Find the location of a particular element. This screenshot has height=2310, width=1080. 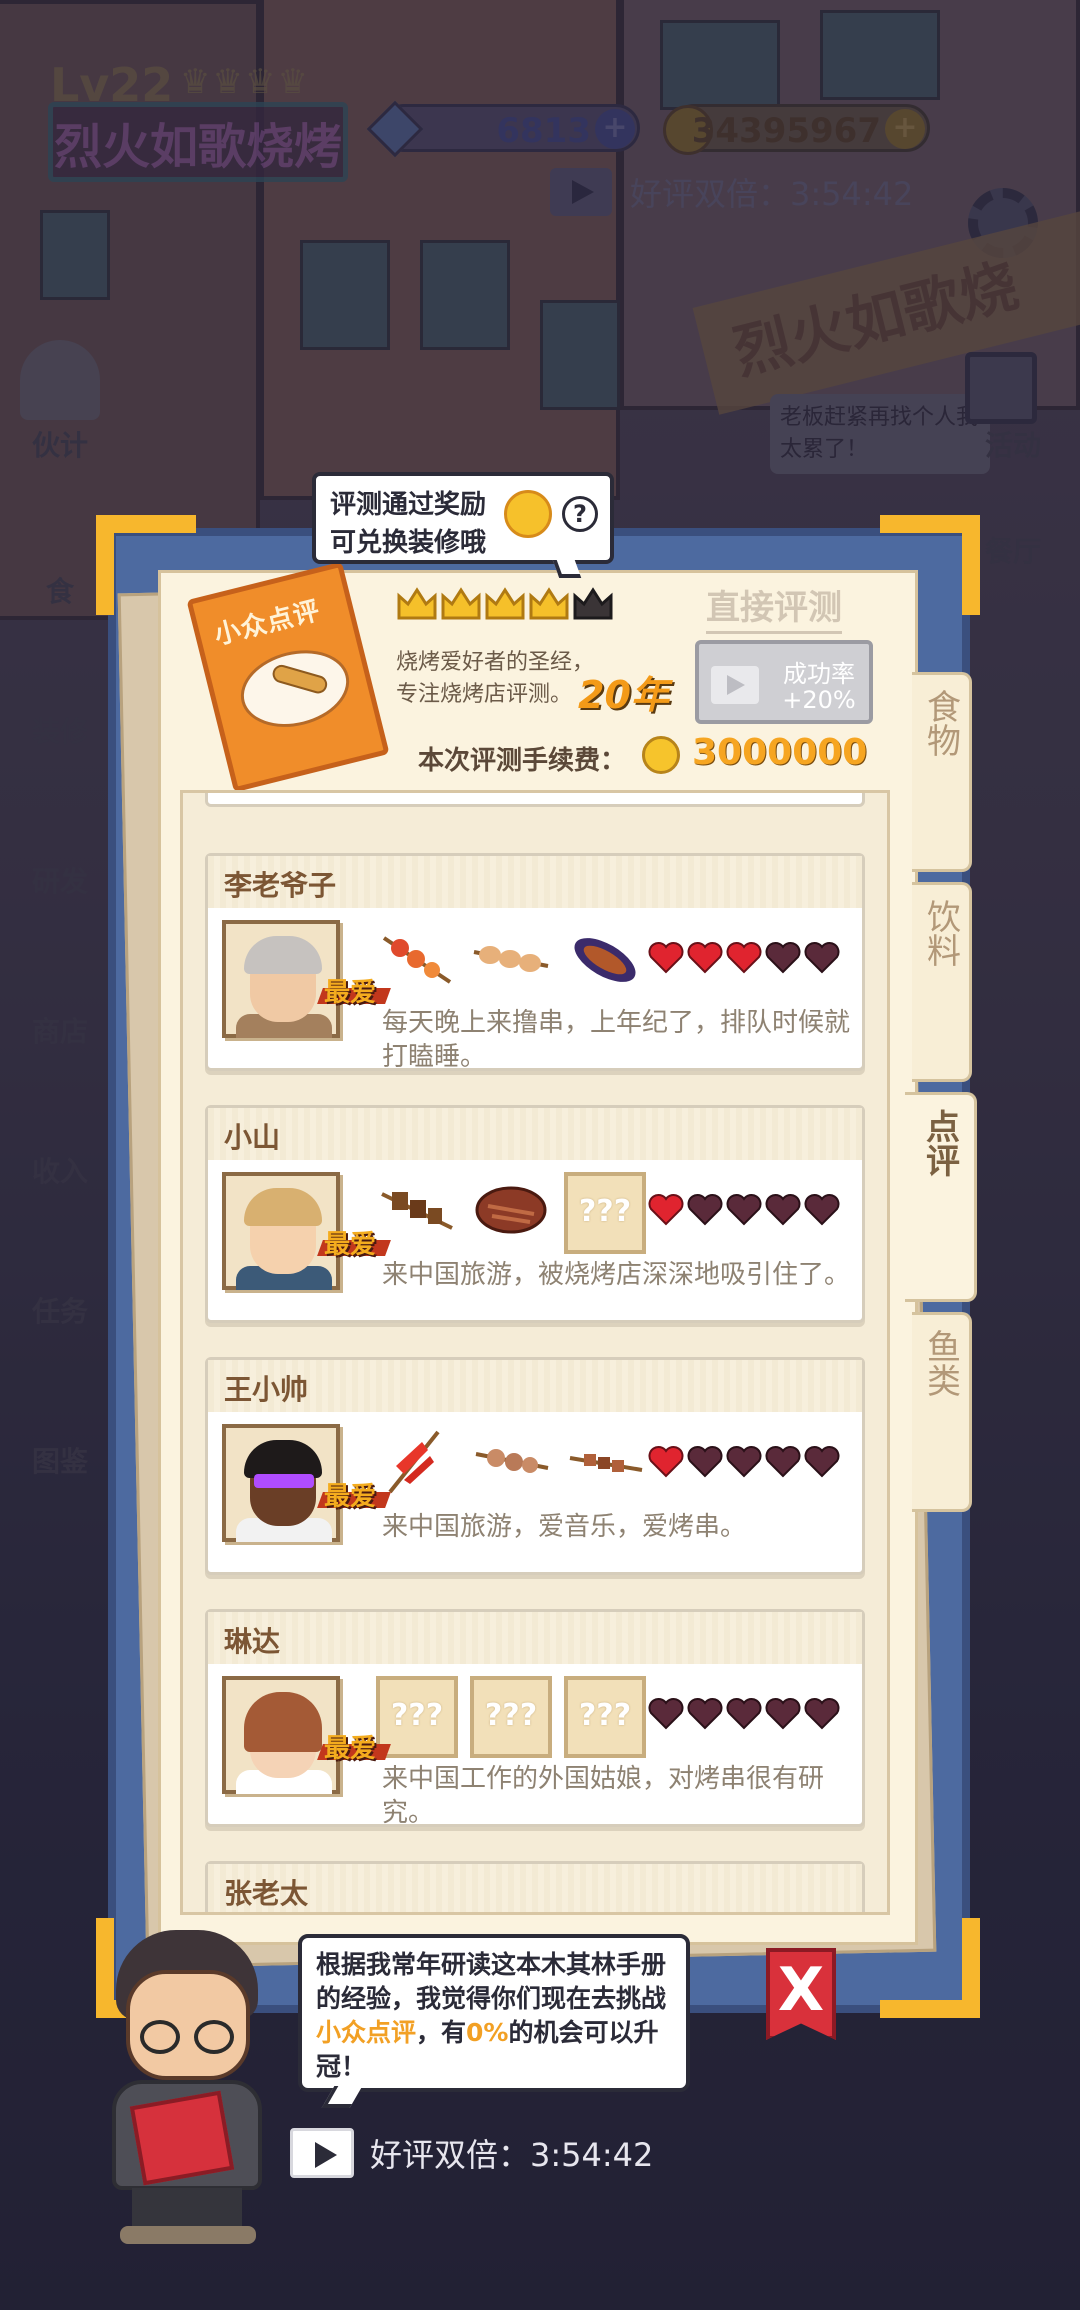

crown-rating is located at coordinates (505, 604).